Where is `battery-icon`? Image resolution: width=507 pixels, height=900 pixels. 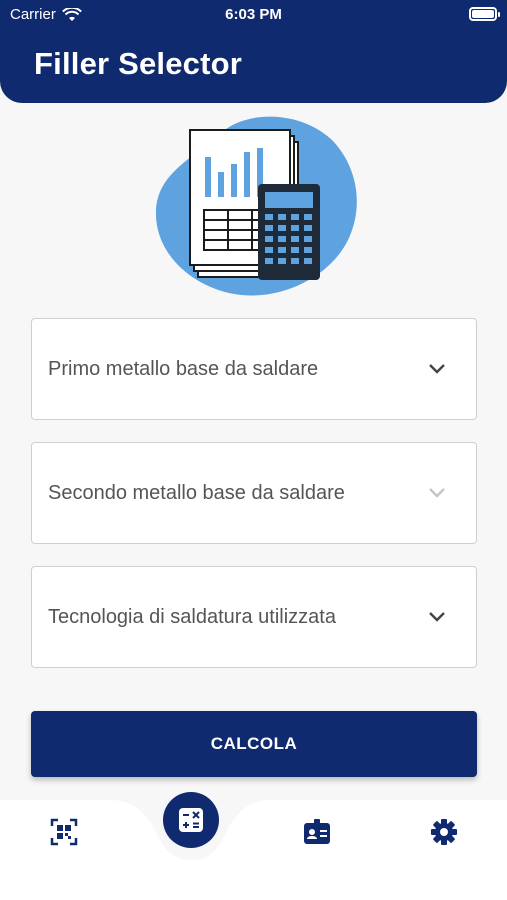 battery-icon is located at coordinates (484, 14).